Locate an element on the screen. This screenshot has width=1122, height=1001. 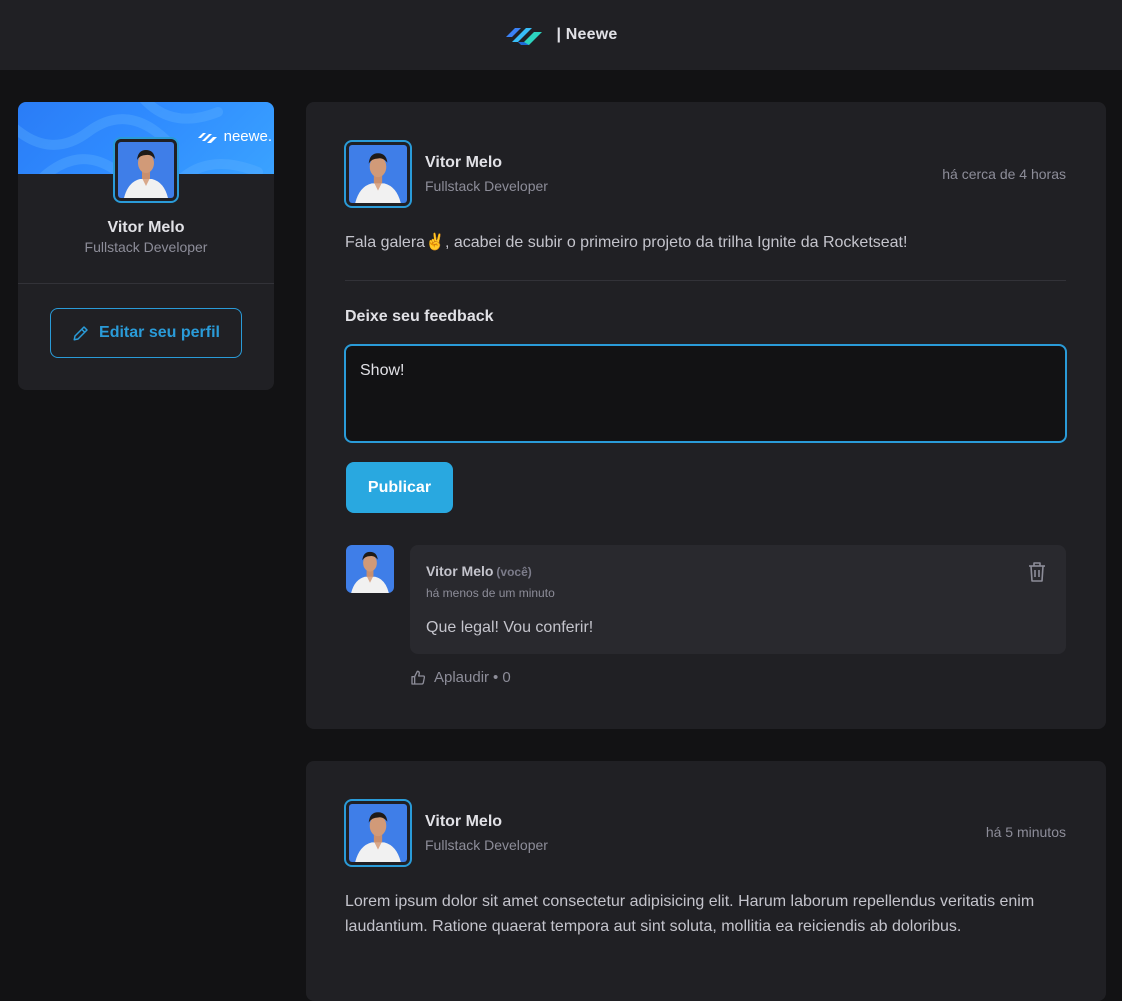
top-header: | Neewe is located at coordinates (561, 35).